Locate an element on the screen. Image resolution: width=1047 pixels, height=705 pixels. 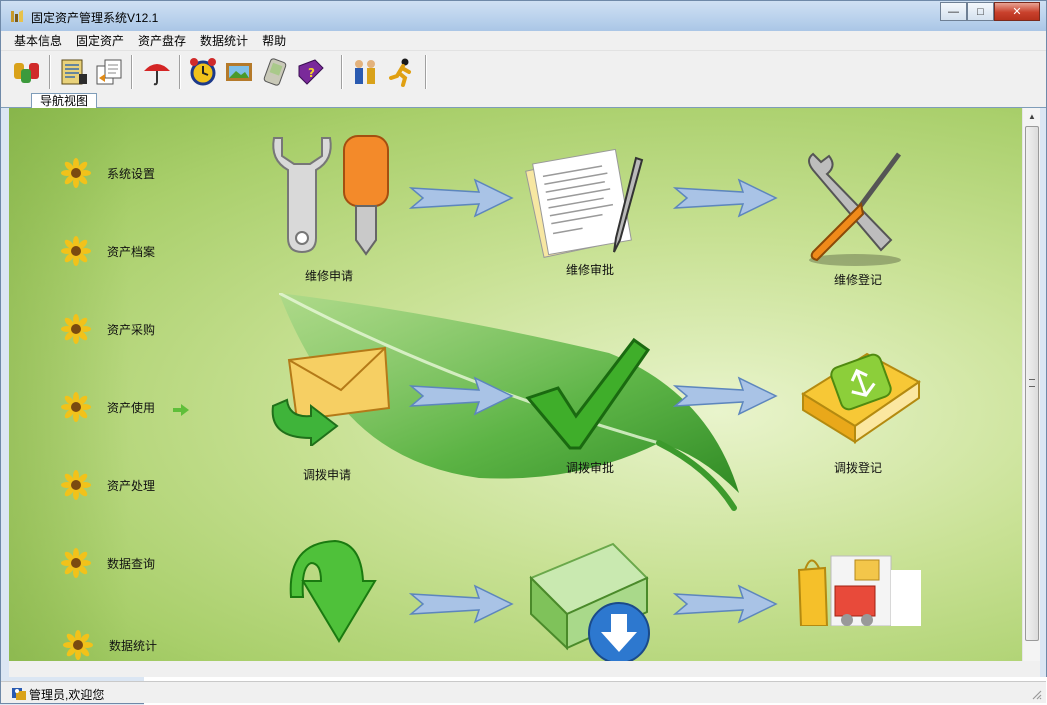
vertical-scrollbar: ▲ is located at coordinates (1031, 384).